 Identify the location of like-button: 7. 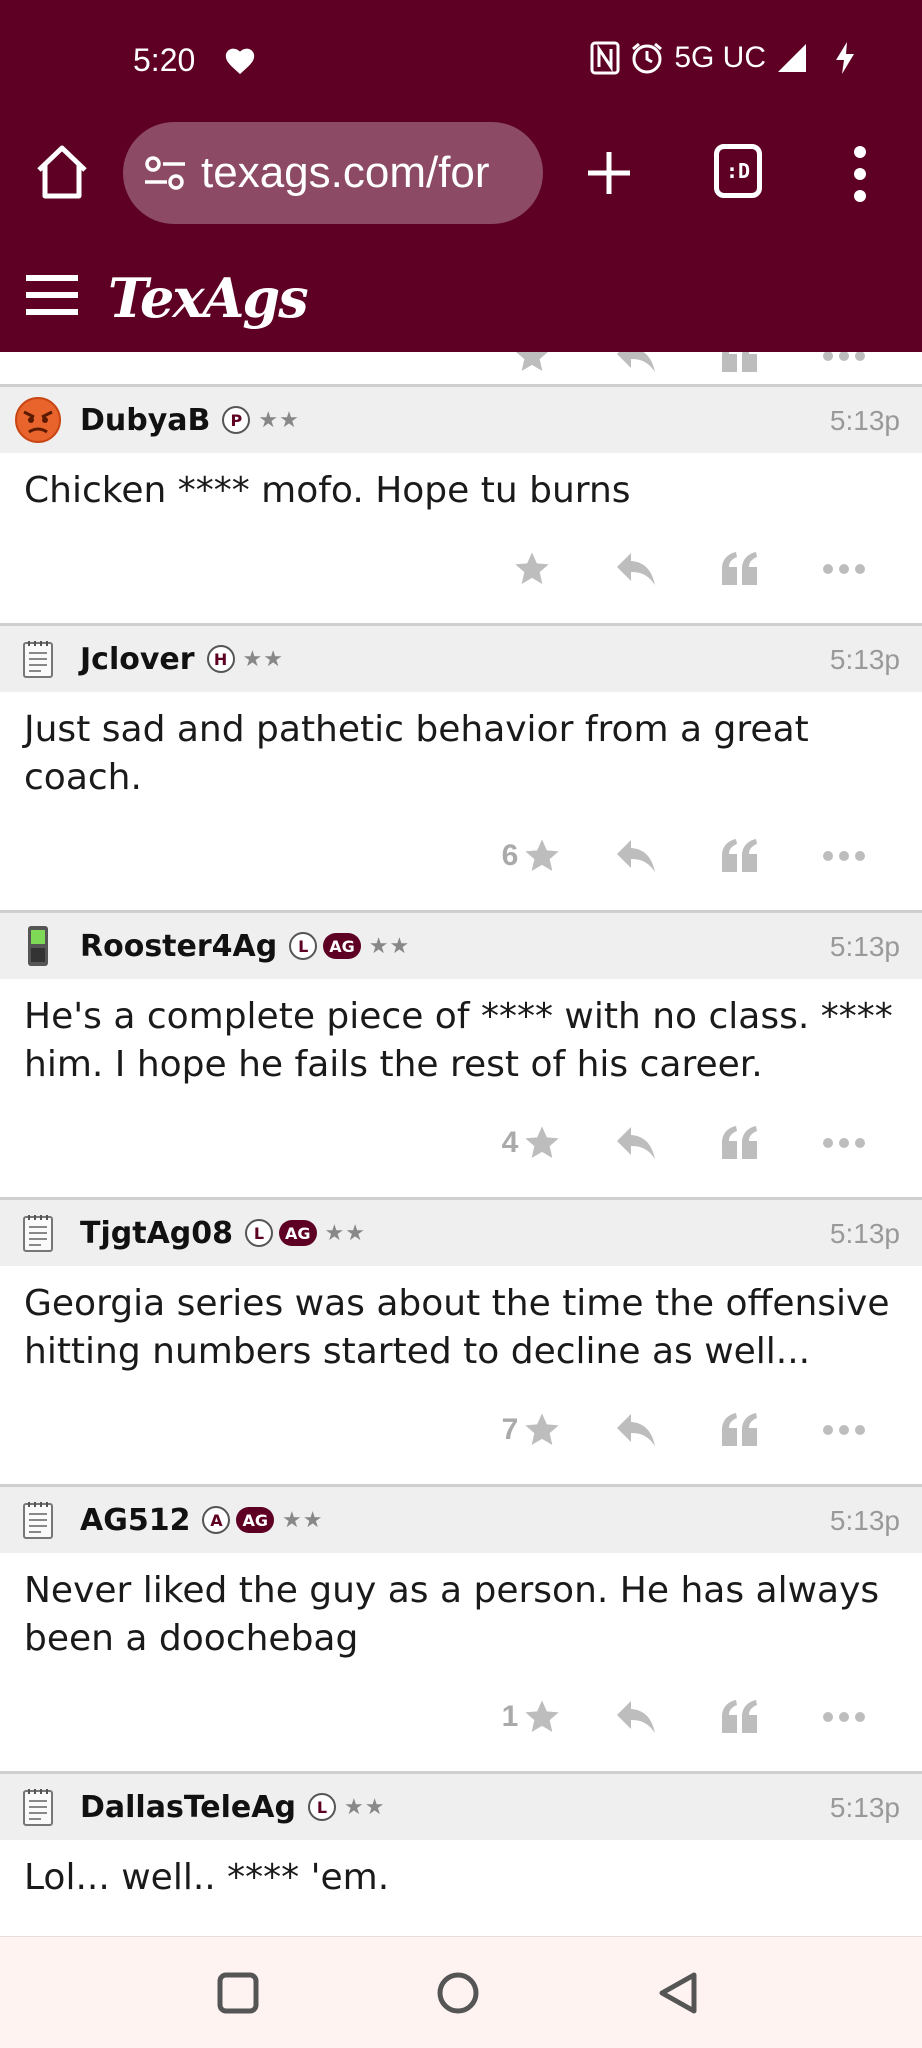
(532, 1430).